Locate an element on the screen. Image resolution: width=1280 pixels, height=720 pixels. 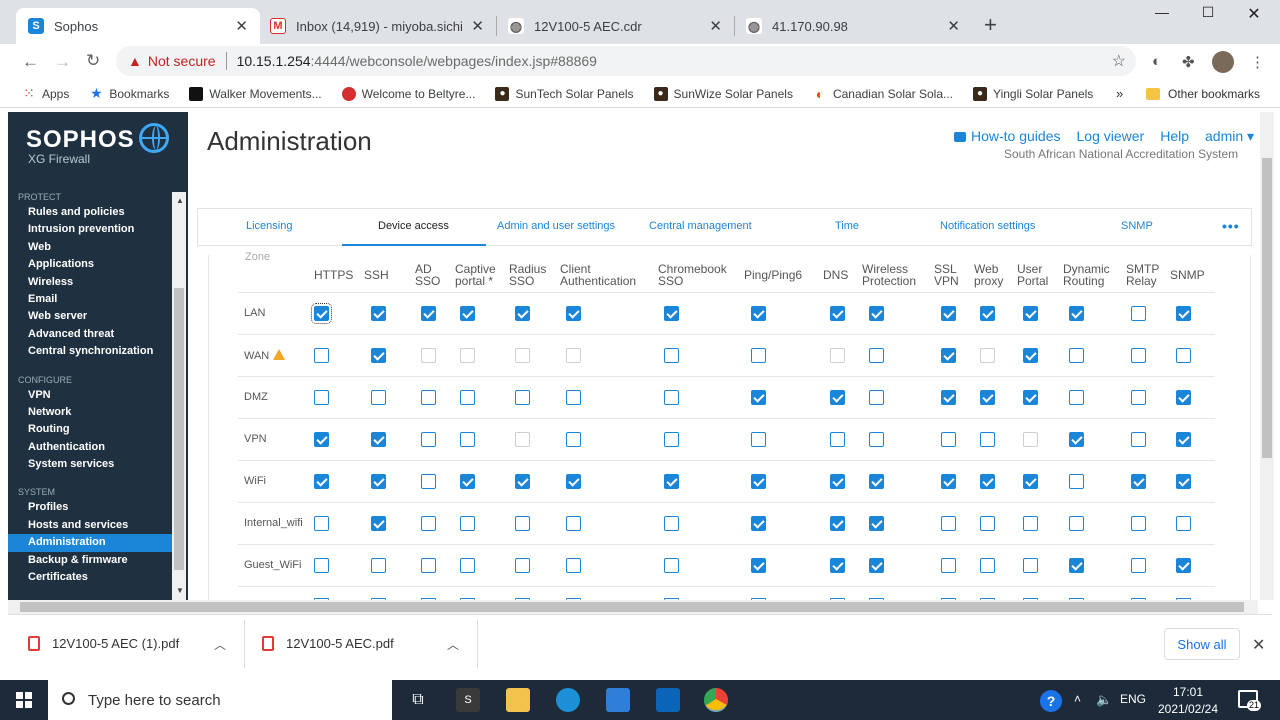
sidebar-item-system-services: System services is located at coordinates (90, 464).